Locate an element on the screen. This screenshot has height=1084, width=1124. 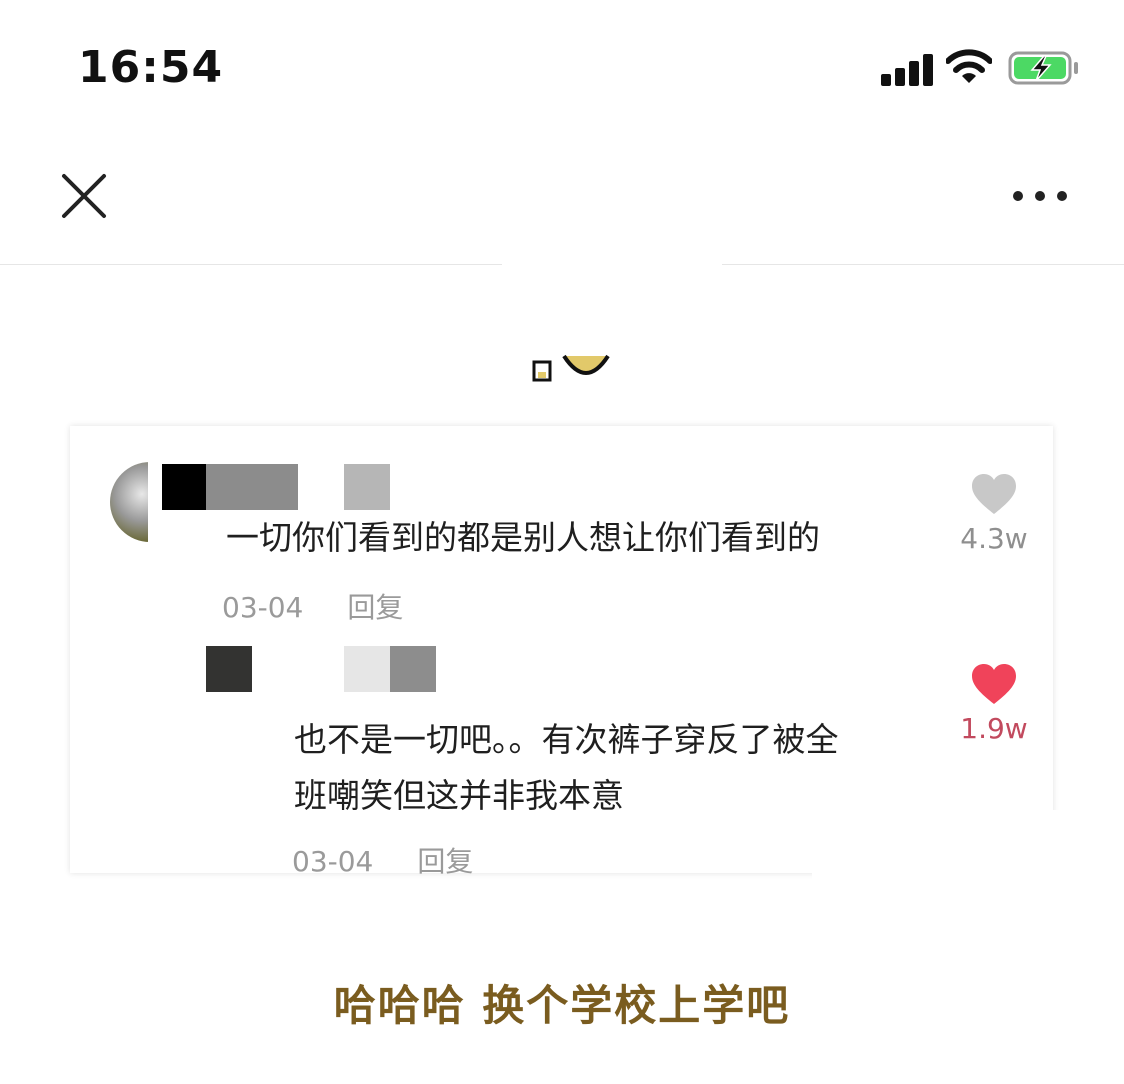
reply-meta: 03-04 回复 is located at coordinates (382, 860).